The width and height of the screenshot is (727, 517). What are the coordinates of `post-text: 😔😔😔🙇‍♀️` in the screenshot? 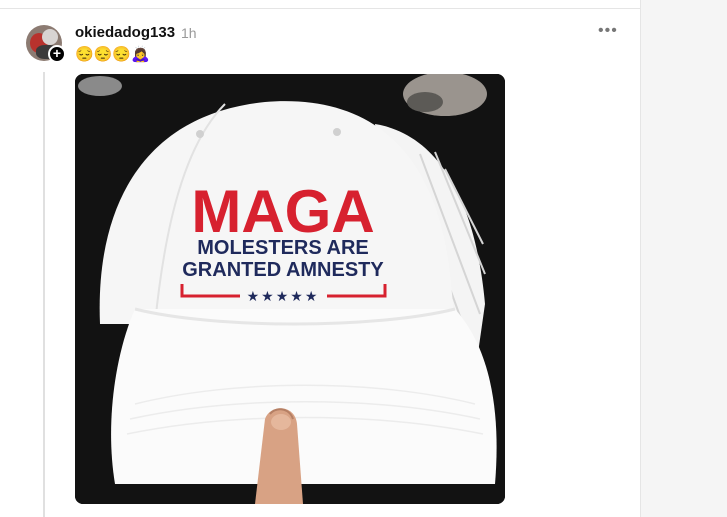 It's located at (112, 54).